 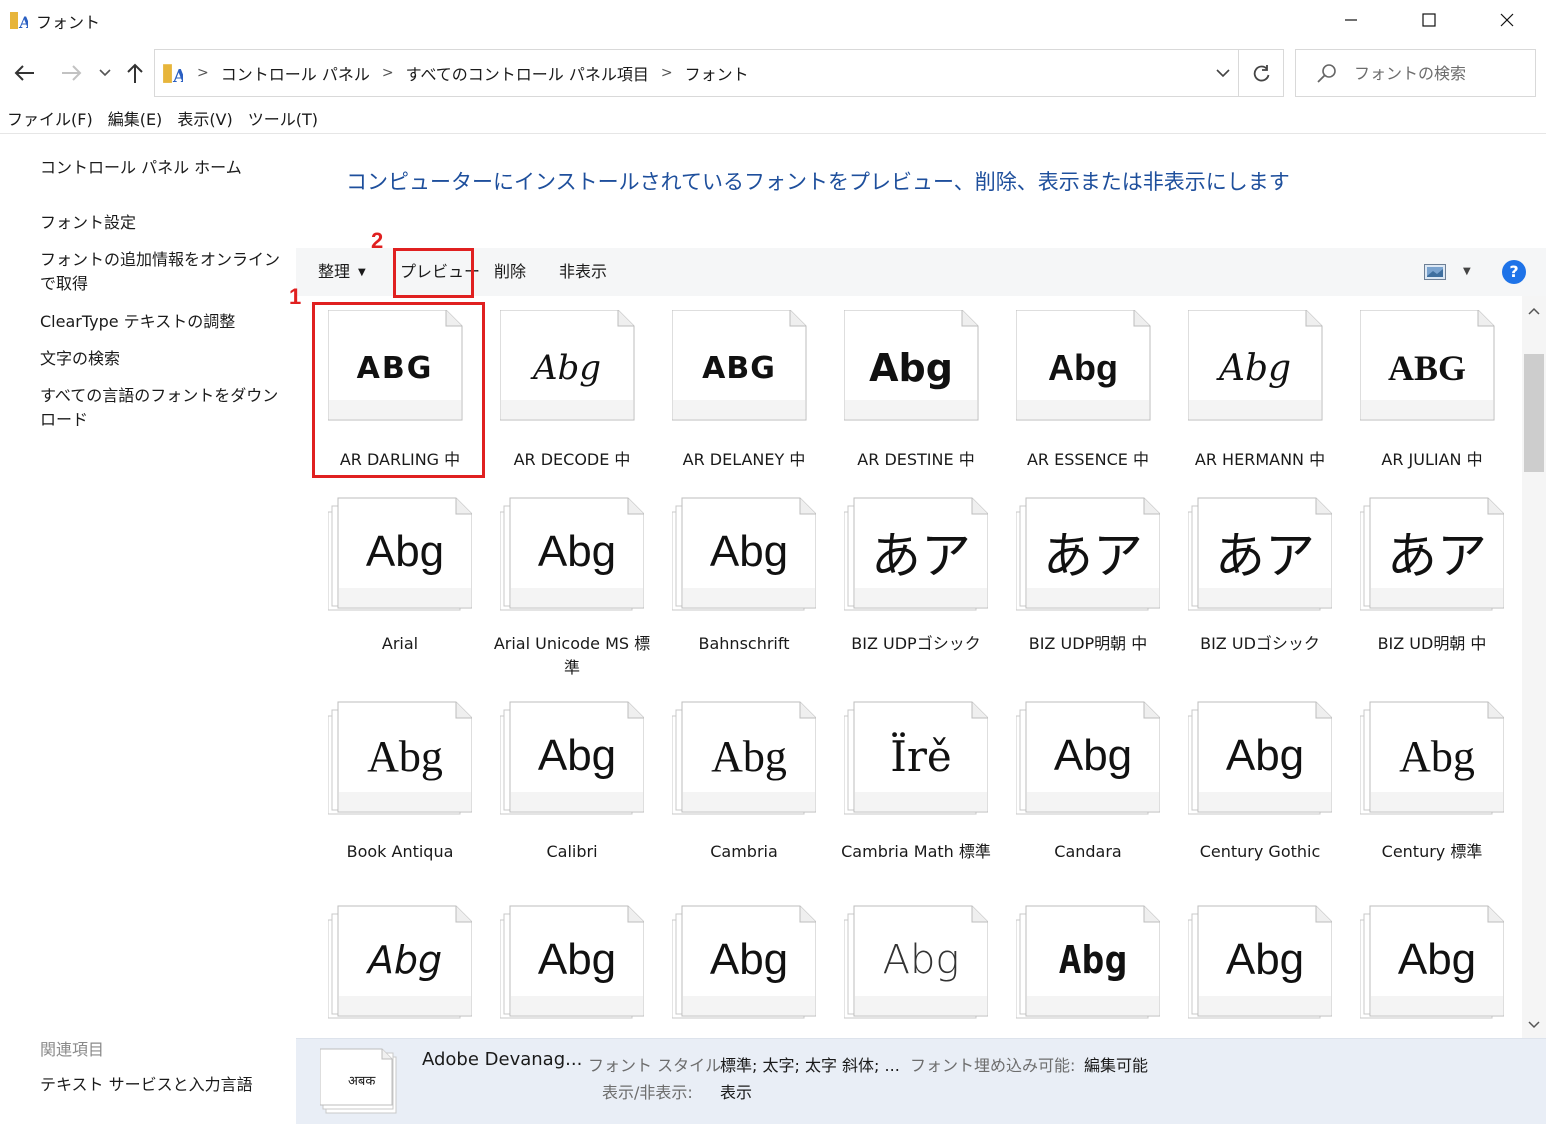 I want to click on font-tile: Abg Century 標準, so click(x=1432, y=783).